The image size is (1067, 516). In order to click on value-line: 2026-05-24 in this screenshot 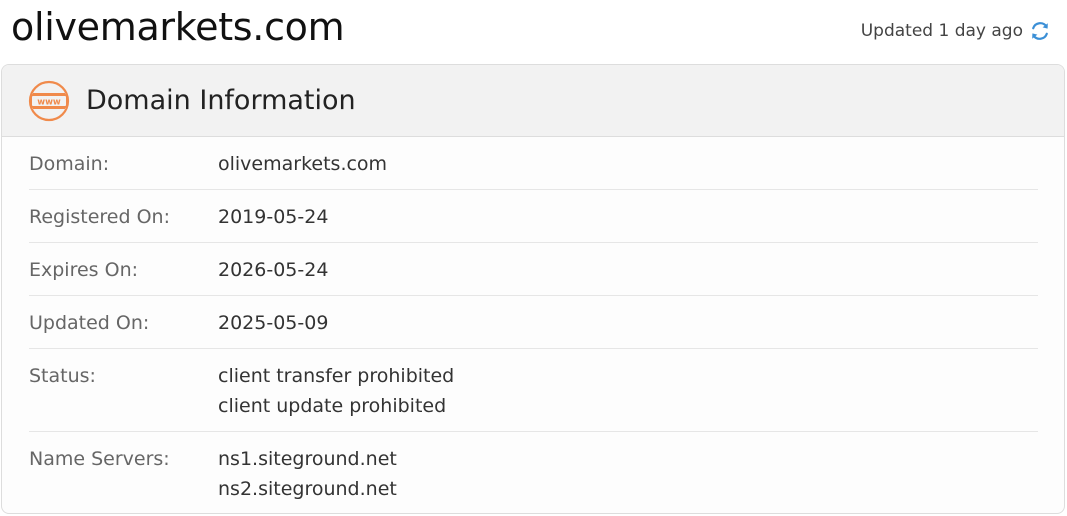, I will do `click(273, 270)`.